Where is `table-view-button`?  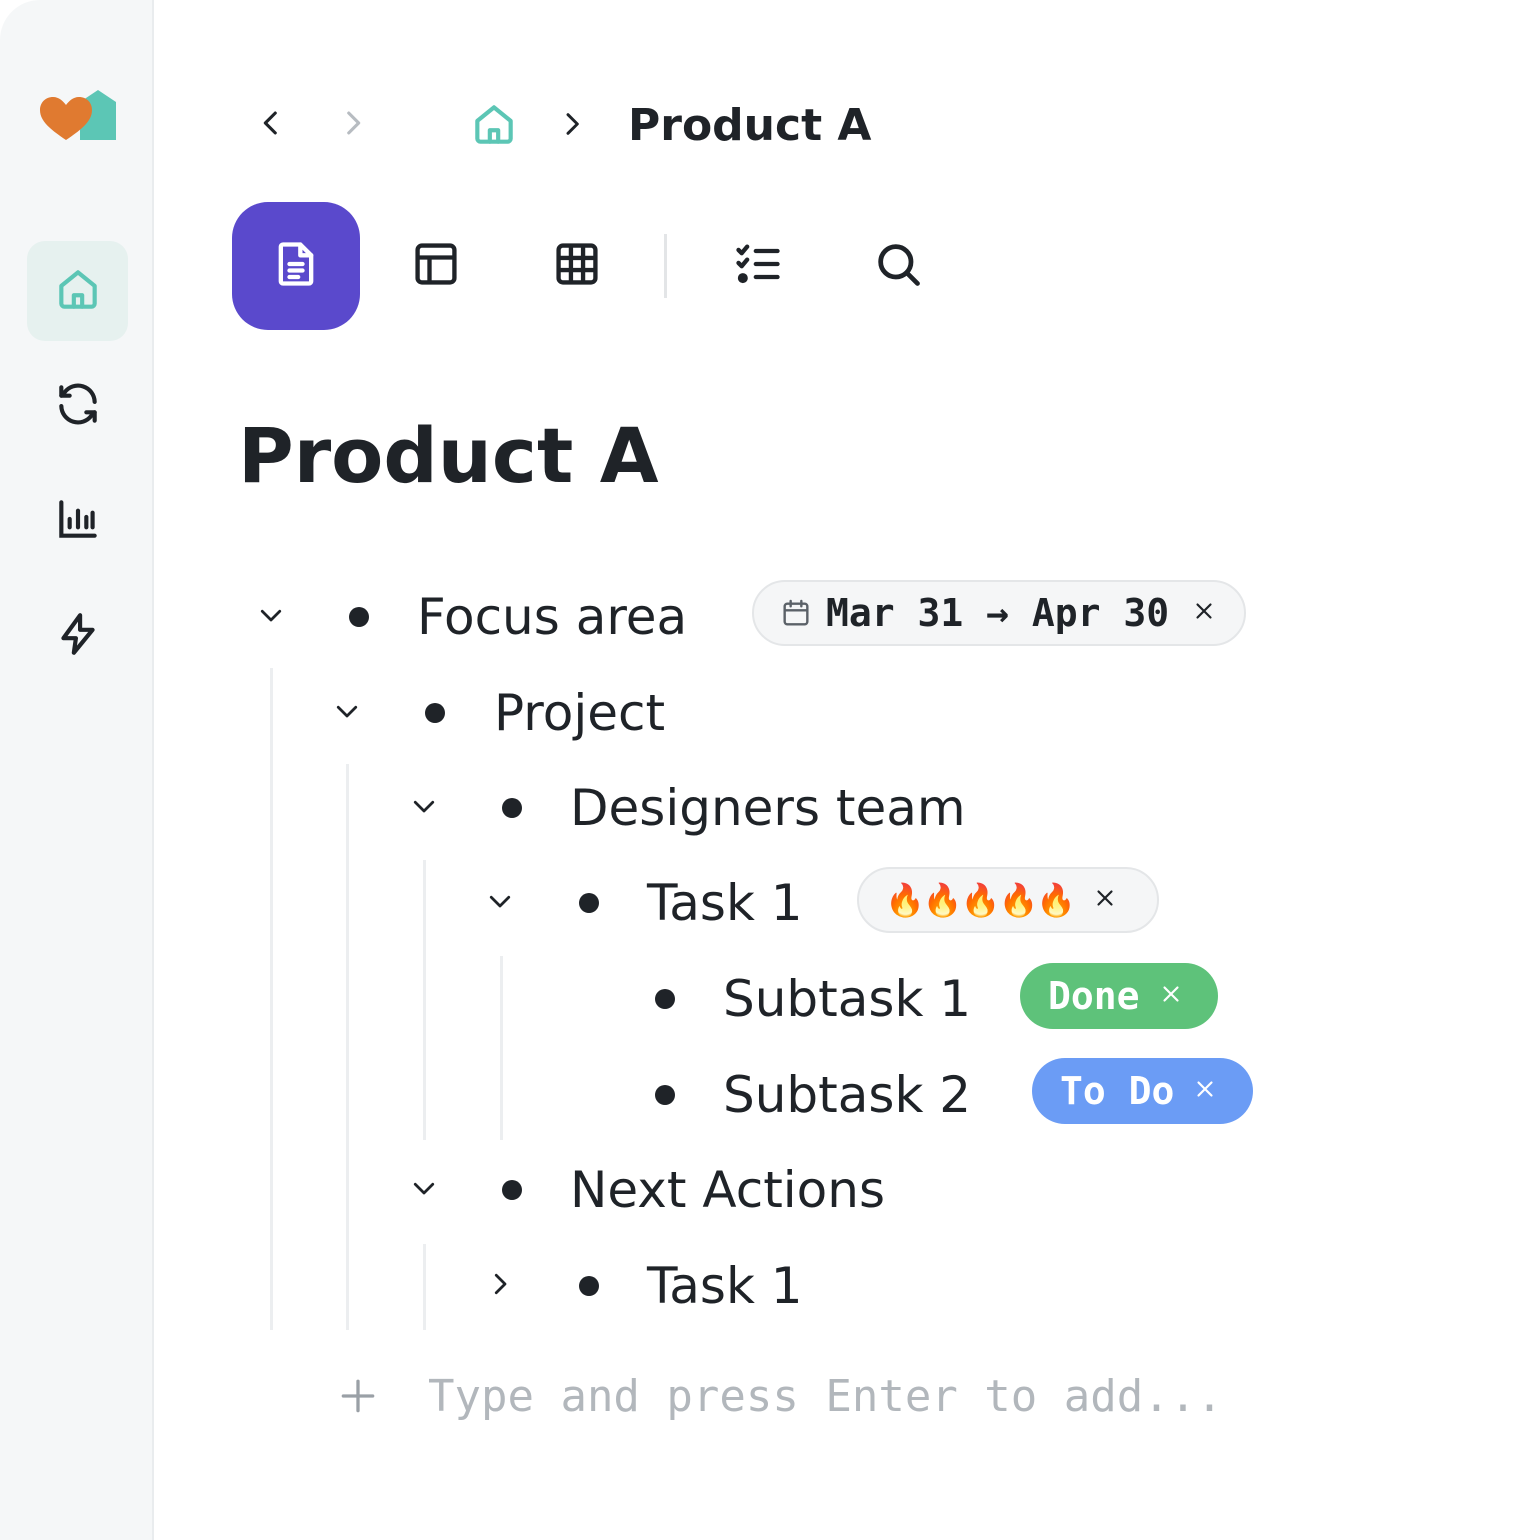 table-view-button is located at coordinates (577, 266).